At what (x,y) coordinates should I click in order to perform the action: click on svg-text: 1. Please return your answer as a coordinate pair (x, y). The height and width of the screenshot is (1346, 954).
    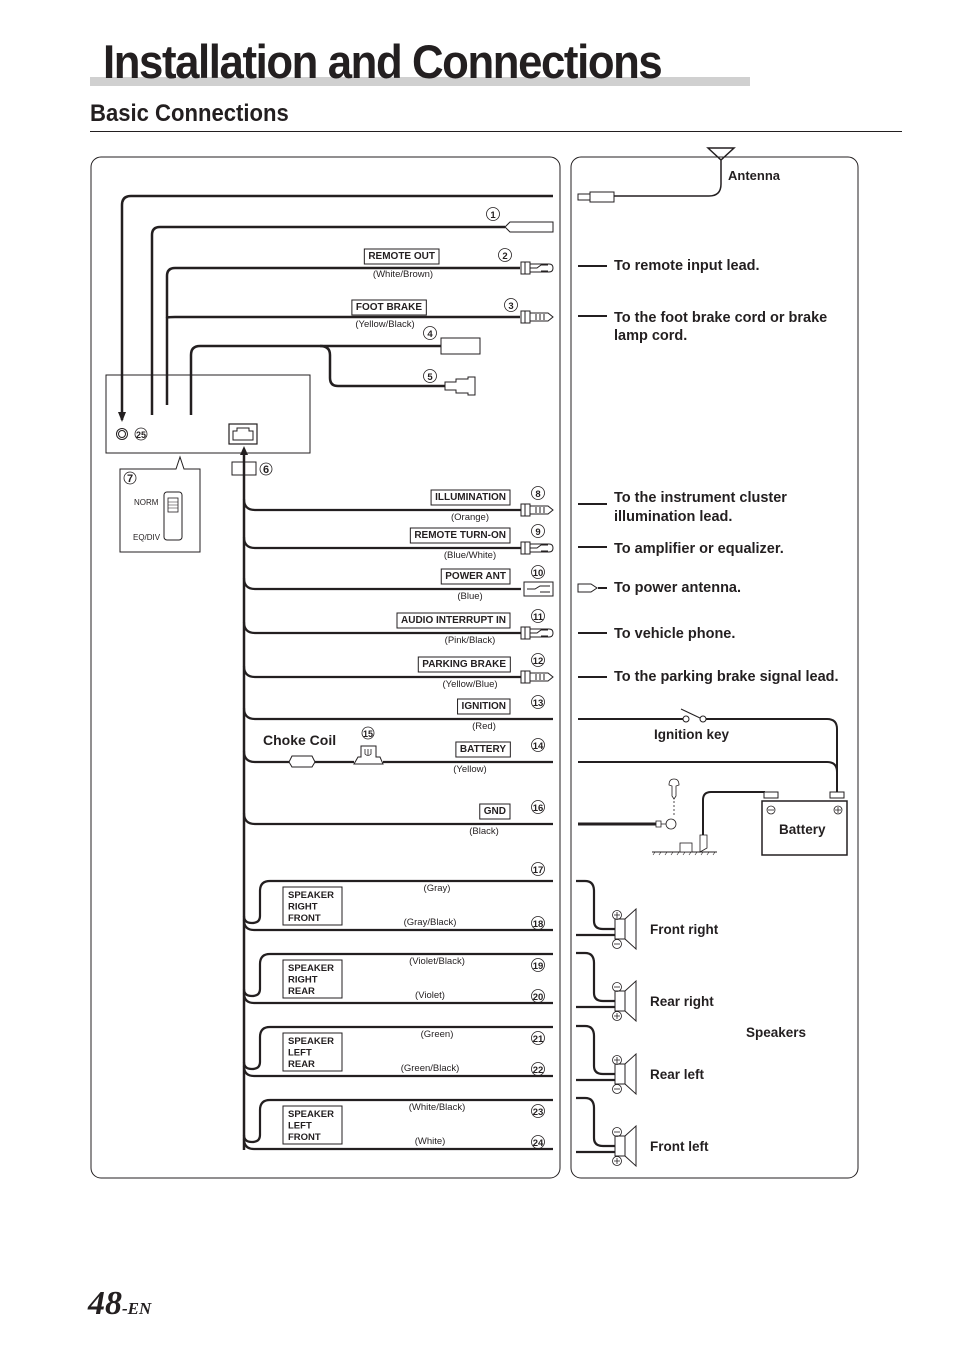
    Looking at the image, I should click on (493, 215).